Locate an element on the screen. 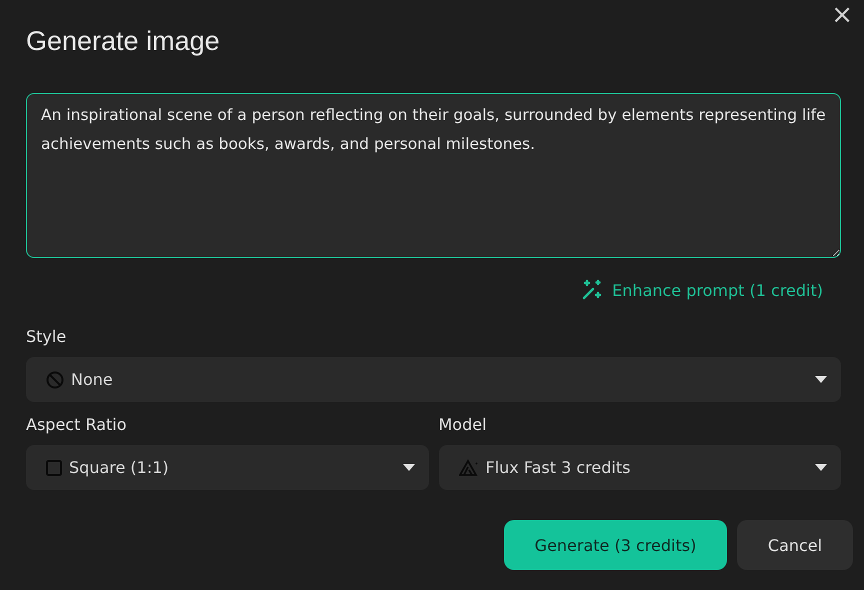 This screenshot has height=590, width=864. style-dropdown: None is located at coordinates (433, 379).